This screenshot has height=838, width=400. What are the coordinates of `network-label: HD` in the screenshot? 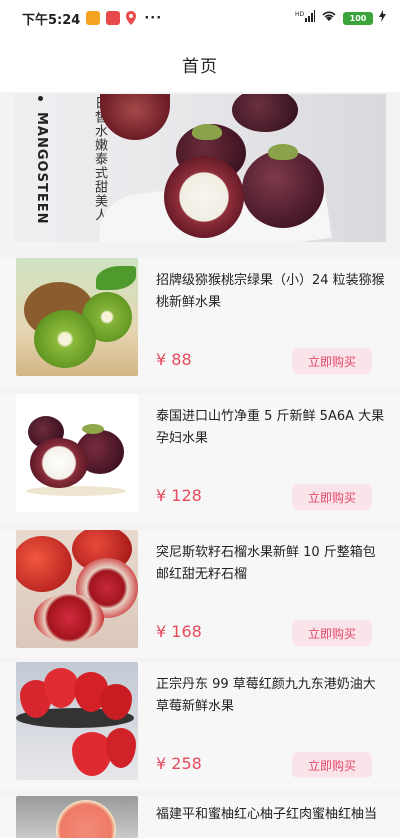 It's located at (300, 14).